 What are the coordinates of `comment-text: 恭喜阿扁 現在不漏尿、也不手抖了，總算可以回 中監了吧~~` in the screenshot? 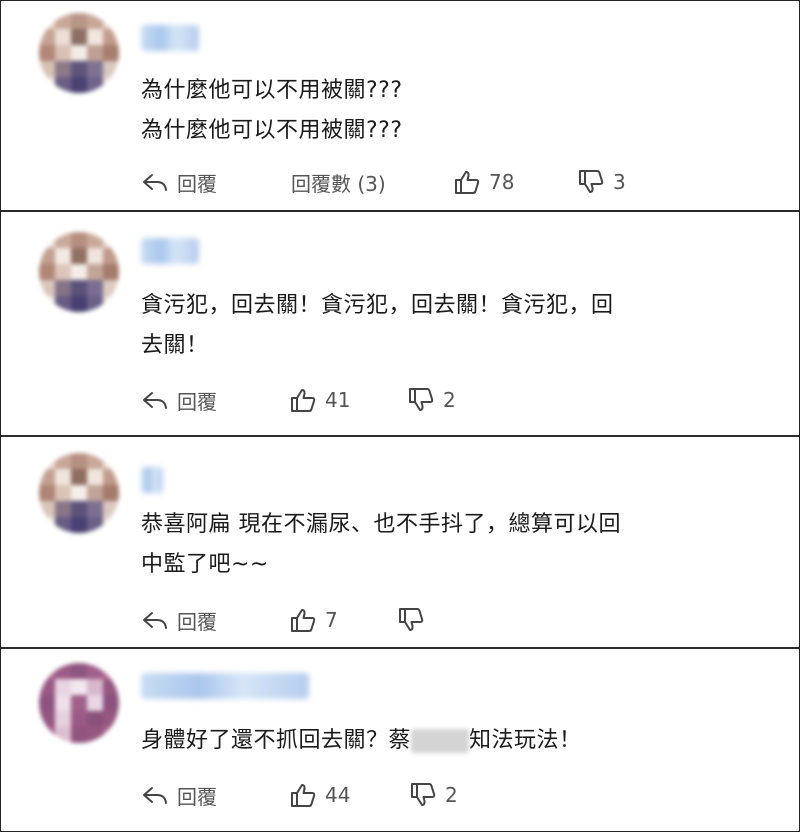 It's located at (451, 545).